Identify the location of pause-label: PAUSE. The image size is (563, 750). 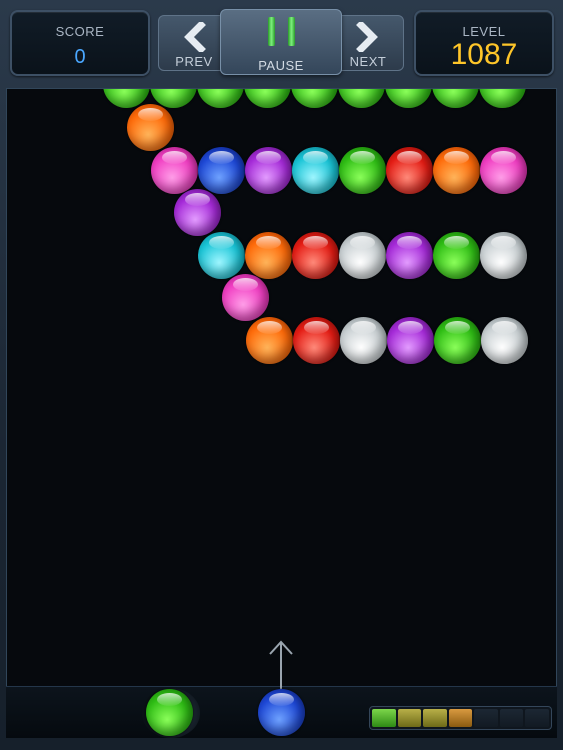
(281, 65).